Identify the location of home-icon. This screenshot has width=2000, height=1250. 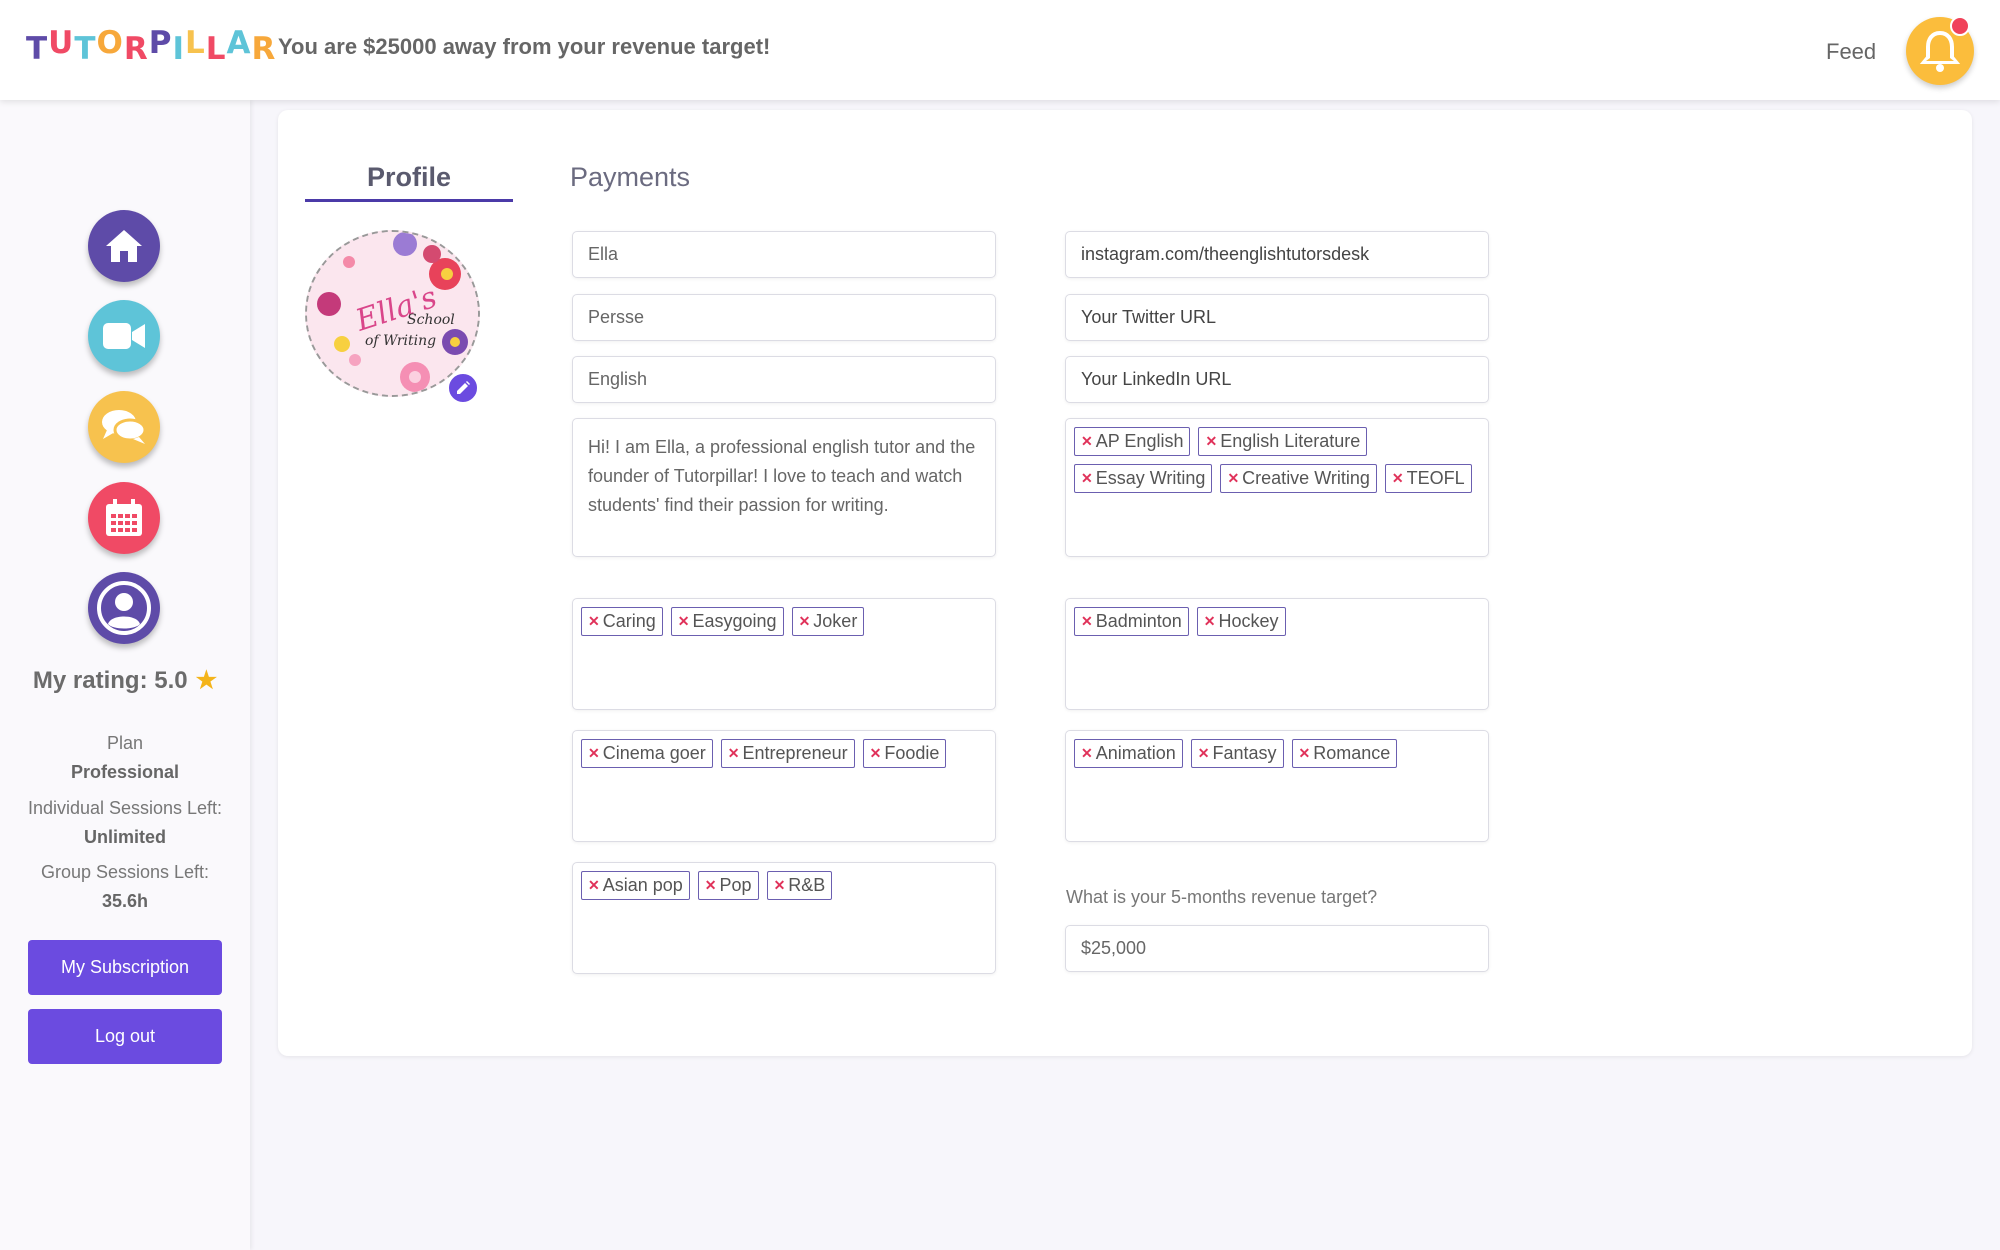
(124, 246).